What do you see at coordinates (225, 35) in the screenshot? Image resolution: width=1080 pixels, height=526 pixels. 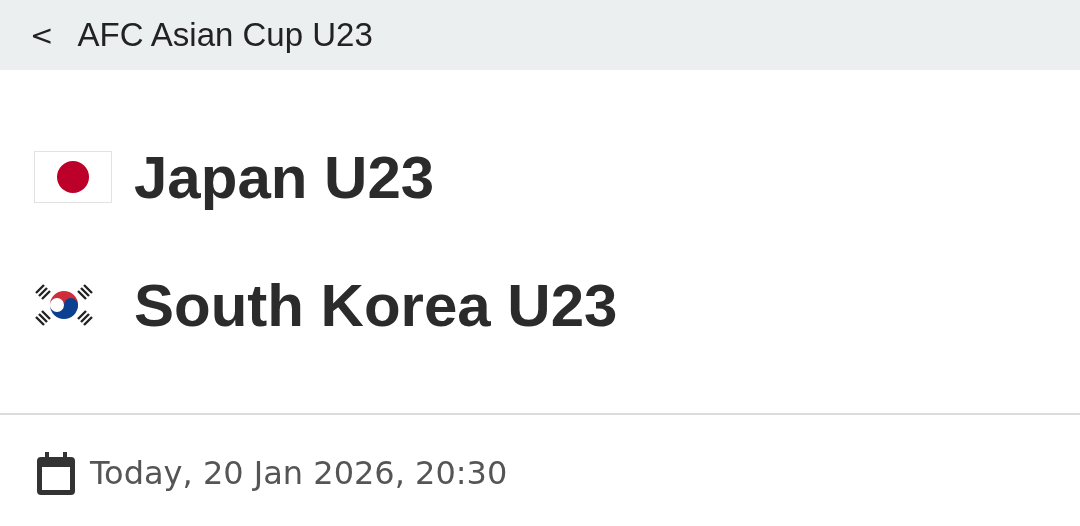 I see `page-title: AFC Asian Cup U23` at bounding box center [225, 35].